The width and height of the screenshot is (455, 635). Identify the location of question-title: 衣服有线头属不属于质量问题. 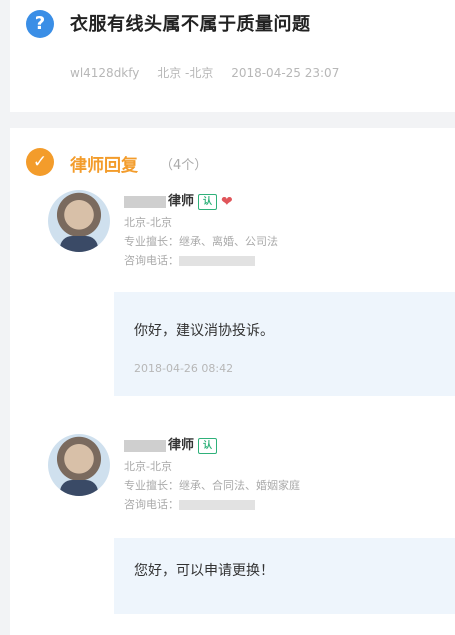
(190, 24).